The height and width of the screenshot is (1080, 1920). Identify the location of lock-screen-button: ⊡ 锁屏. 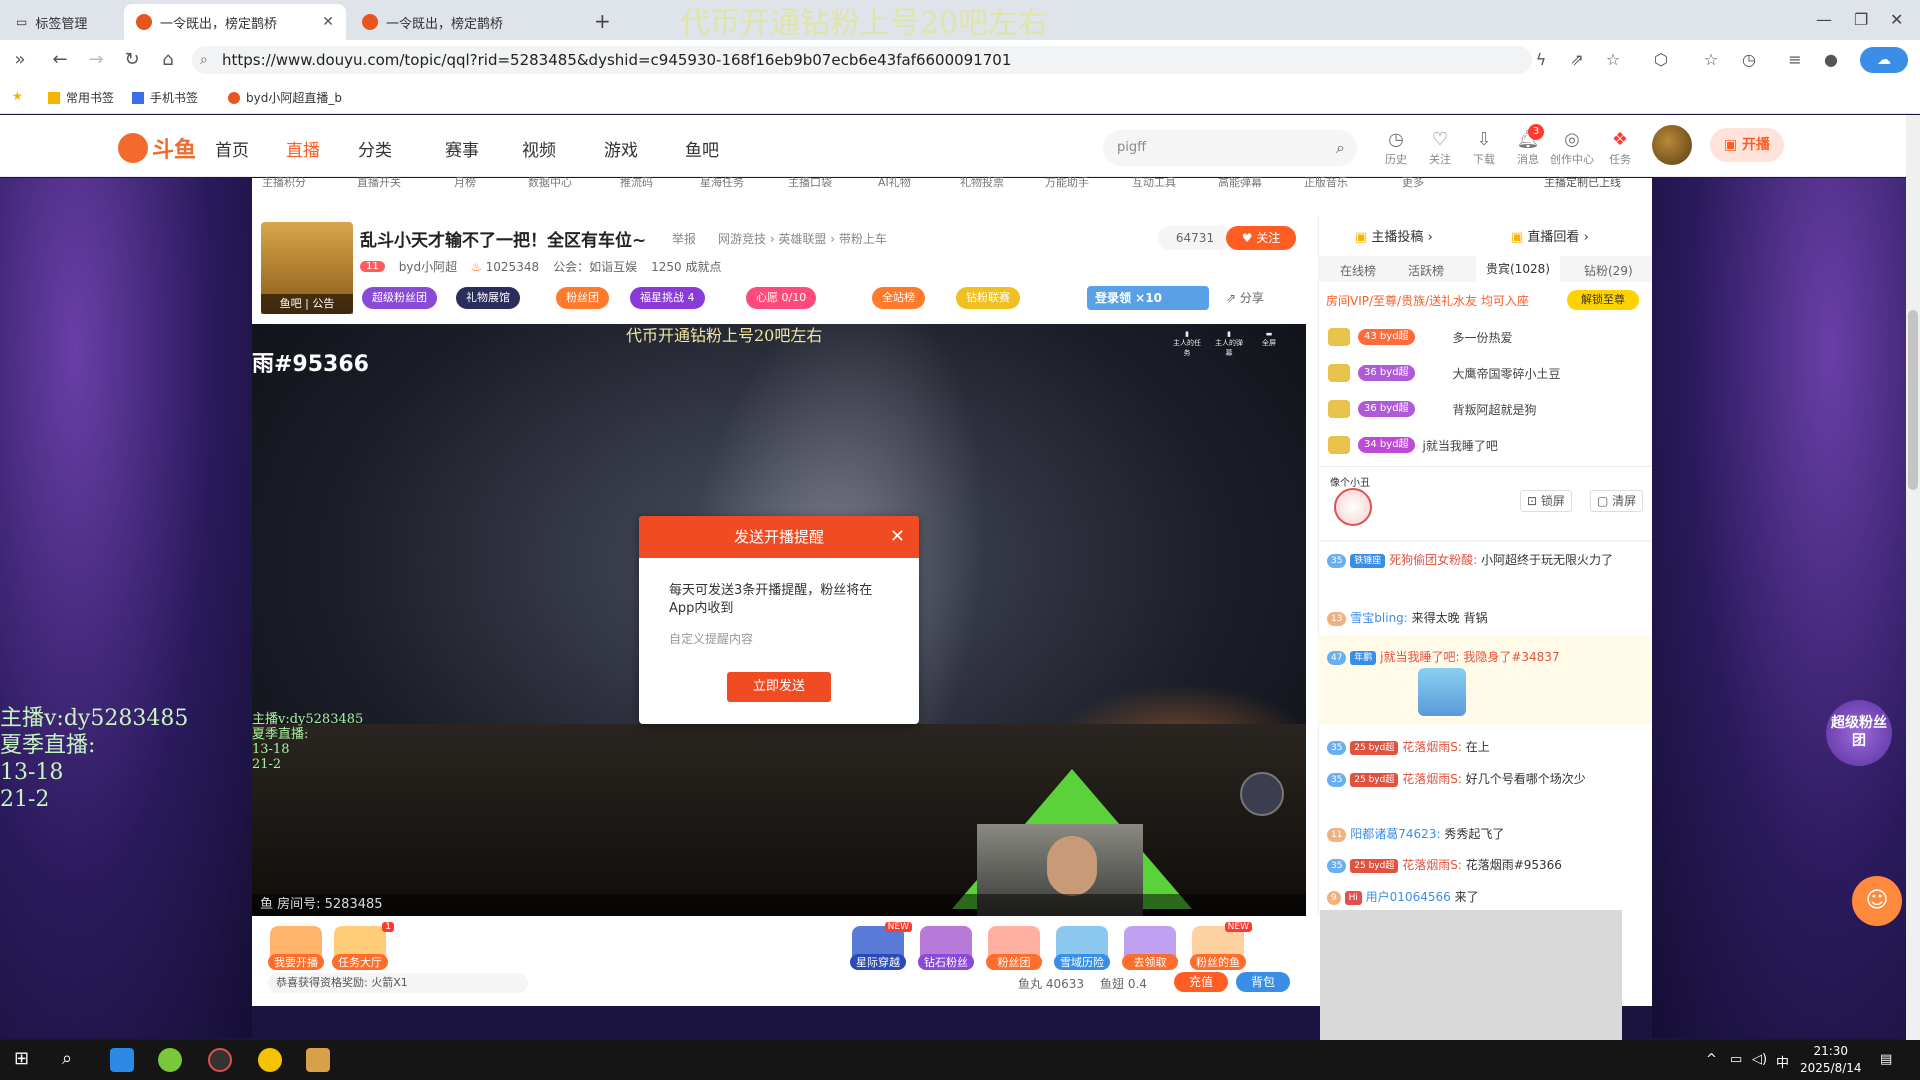
(1546, 501).